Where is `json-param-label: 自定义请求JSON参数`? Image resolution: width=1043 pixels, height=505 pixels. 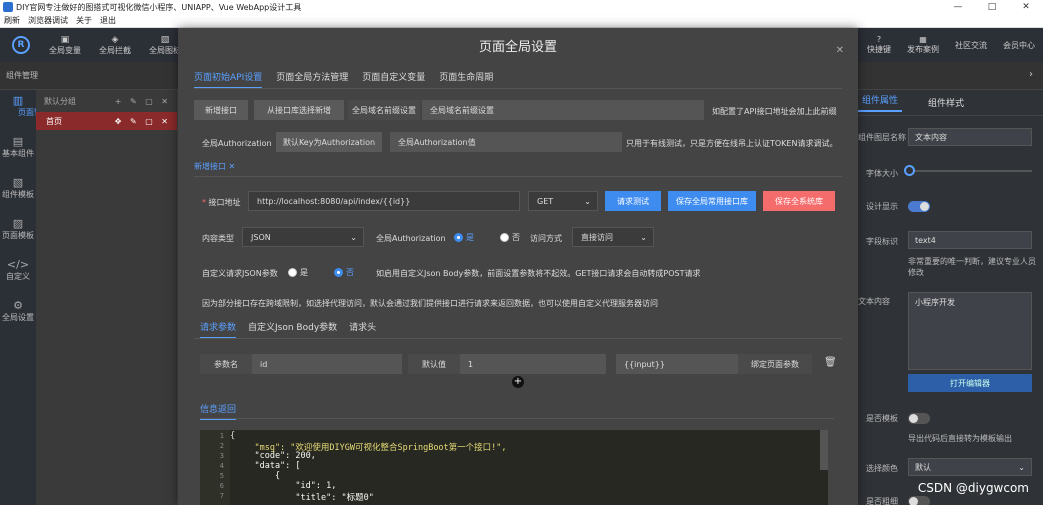
json-param-label: 自定义请求JSON参数 is located at coordinates (240, 273).